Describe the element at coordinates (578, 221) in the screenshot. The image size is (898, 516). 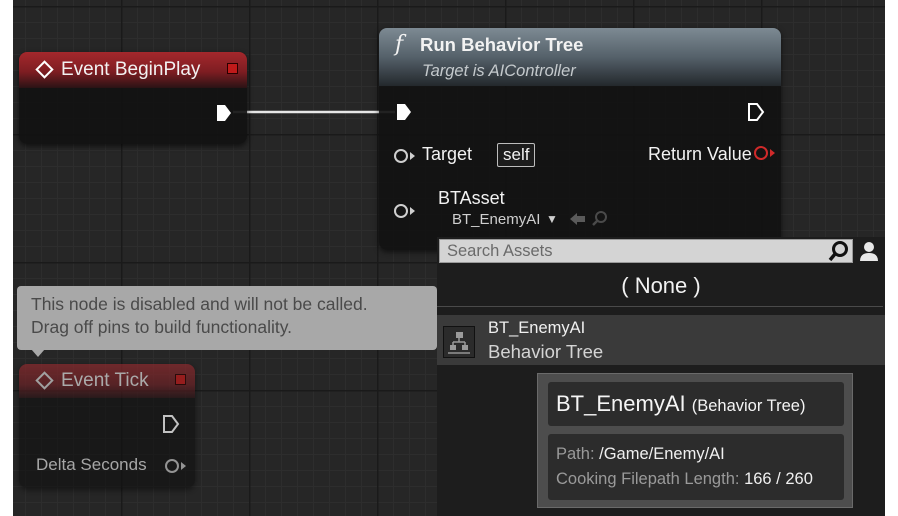
I see `browse-arrow-icon` at that location.